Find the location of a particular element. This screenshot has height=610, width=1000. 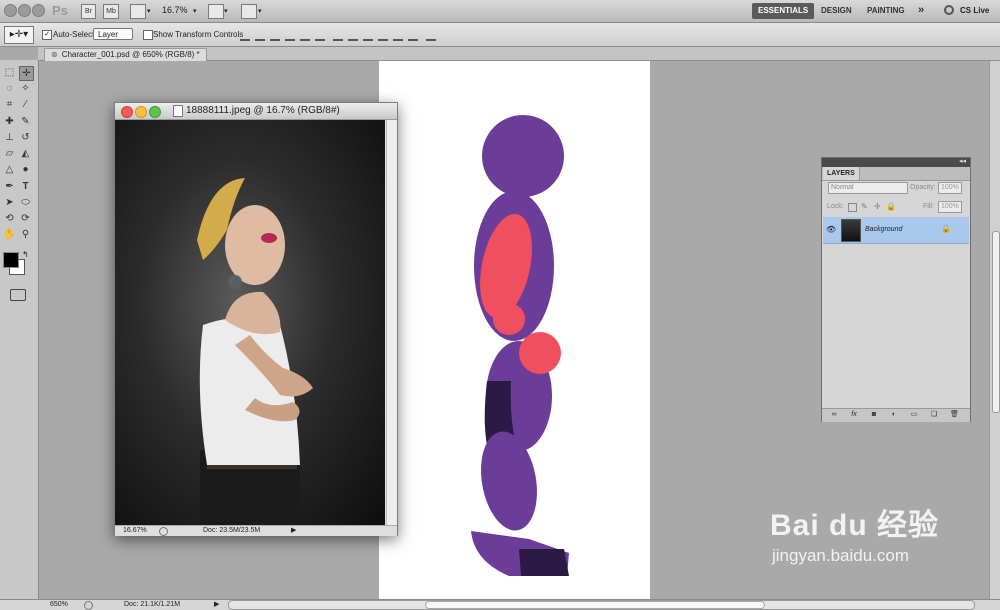

distribute-right-edges-icon is located at coordinates (413, 35).